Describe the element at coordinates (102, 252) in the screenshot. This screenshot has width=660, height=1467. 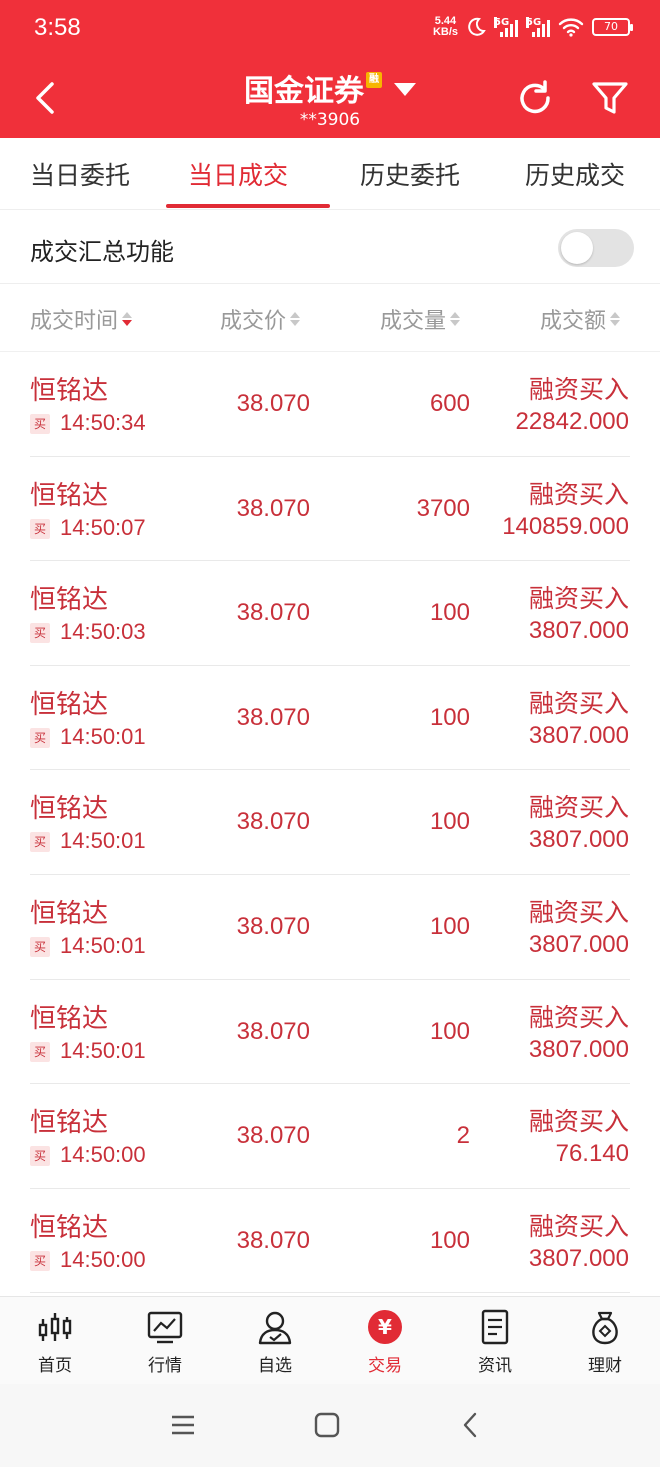
I see `summary-label: 成交汇总功能` at that location.